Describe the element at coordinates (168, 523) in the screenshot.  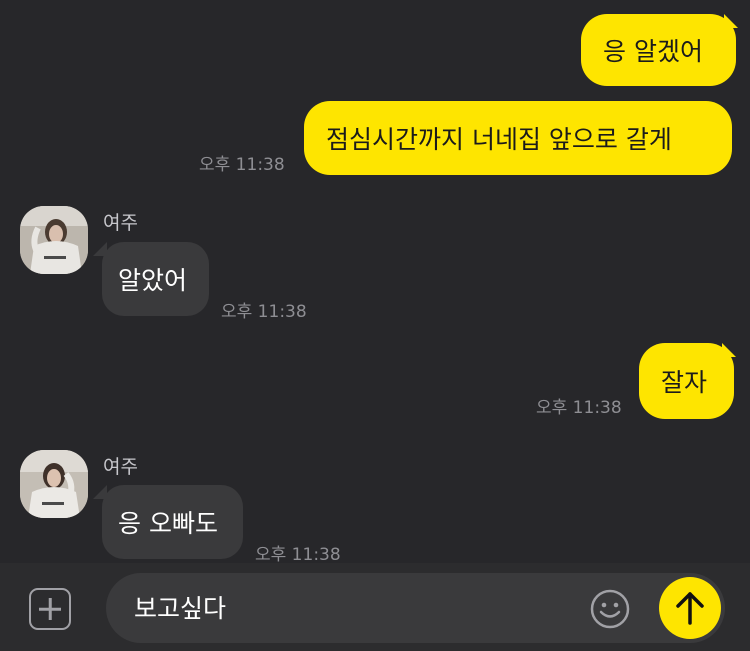
I see `message-text: 응 오빠도` at that location.